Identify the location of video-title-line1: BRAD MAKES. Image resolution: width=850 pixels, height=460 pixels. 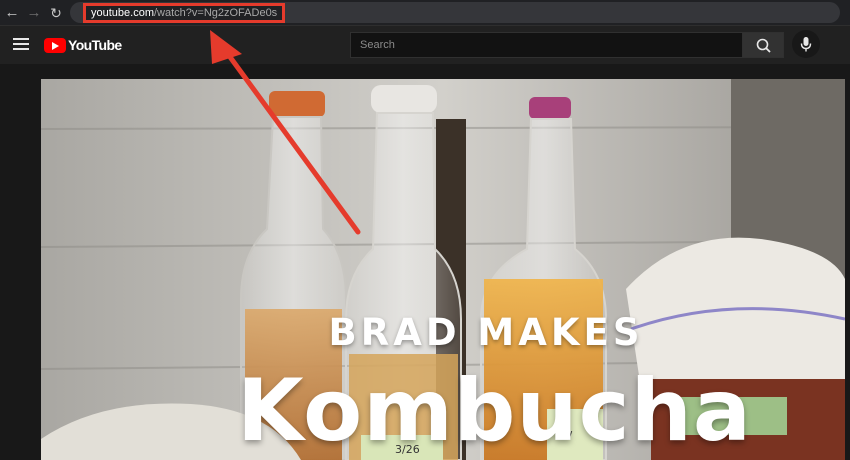
(486, 332).